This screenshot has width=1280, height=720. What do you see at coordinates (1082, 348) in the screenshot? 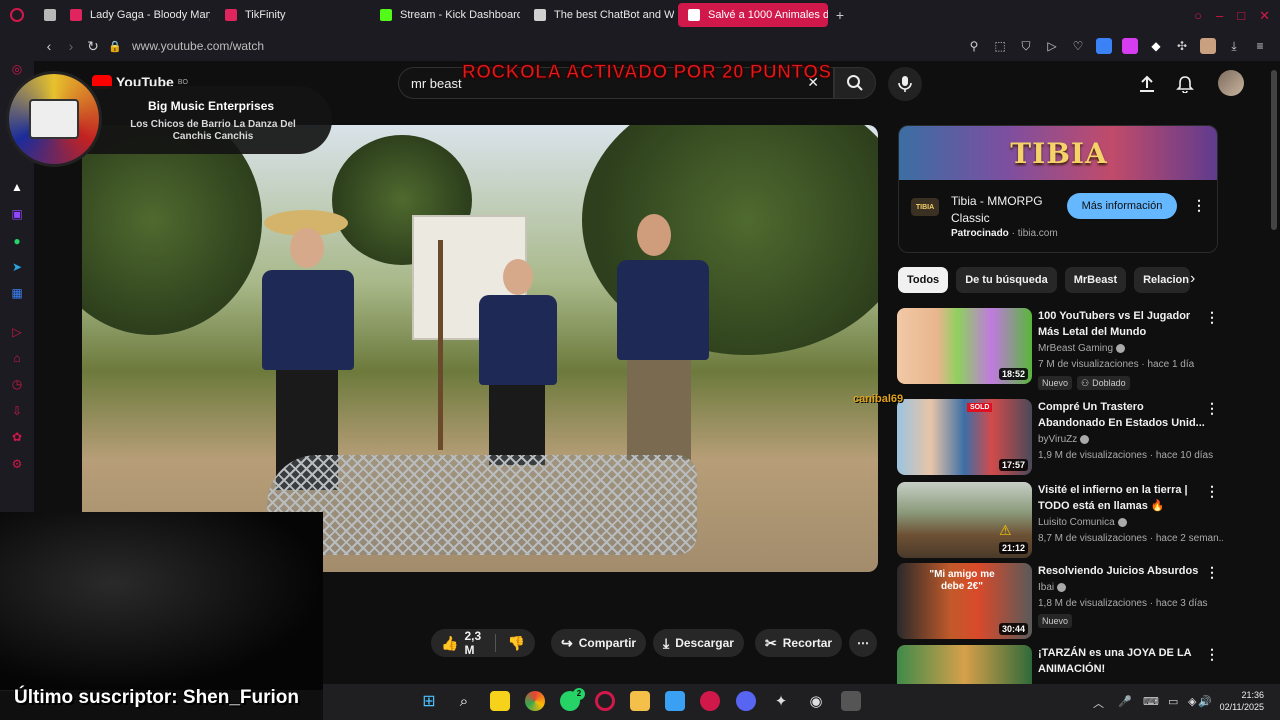
I see `channel-name: MrBeast Gaming` at bounding box center [1082, 348].